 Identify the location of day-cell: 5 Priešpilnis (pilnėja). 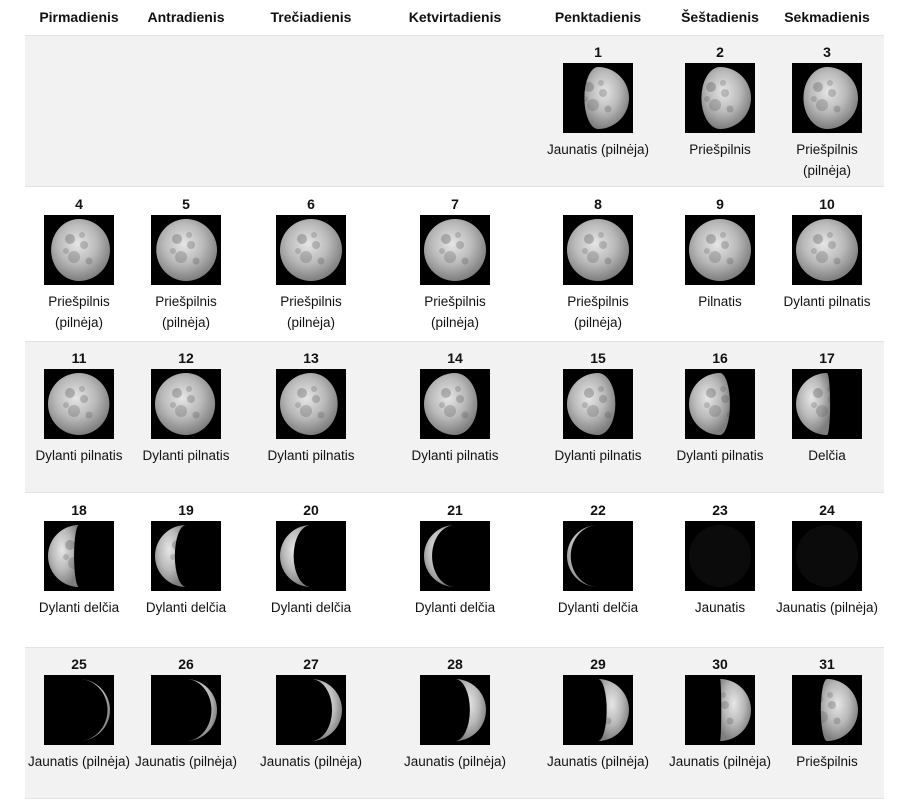
(186, 260).